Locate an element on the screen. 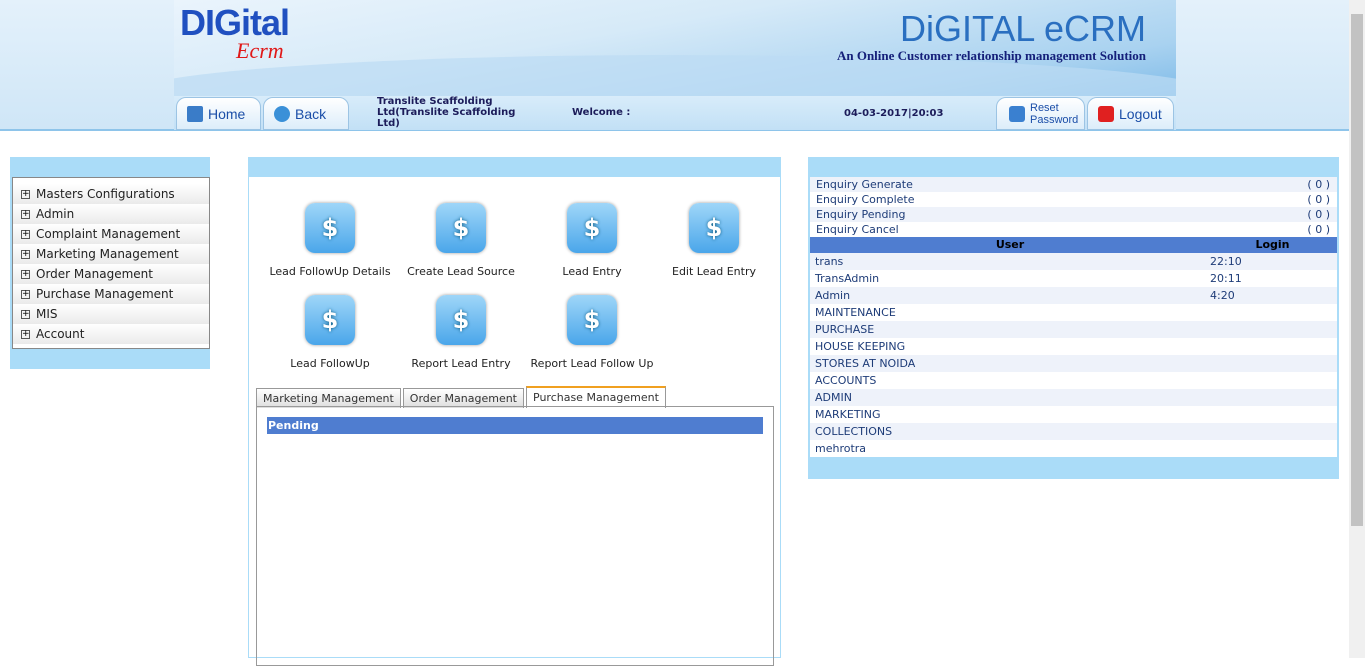 This screenshot has height=666, width=1365. back-label: Back is located at coordinates (311, 113).